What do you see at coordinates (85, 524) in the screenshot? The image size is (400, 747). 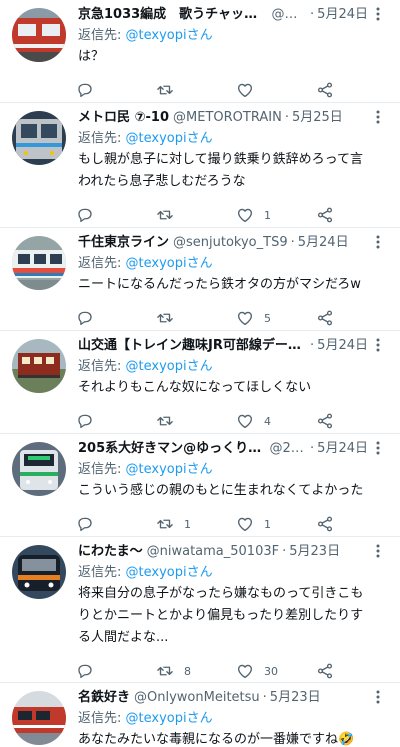 I see `reply-bubble-icon` at bounding box center [85, 524].